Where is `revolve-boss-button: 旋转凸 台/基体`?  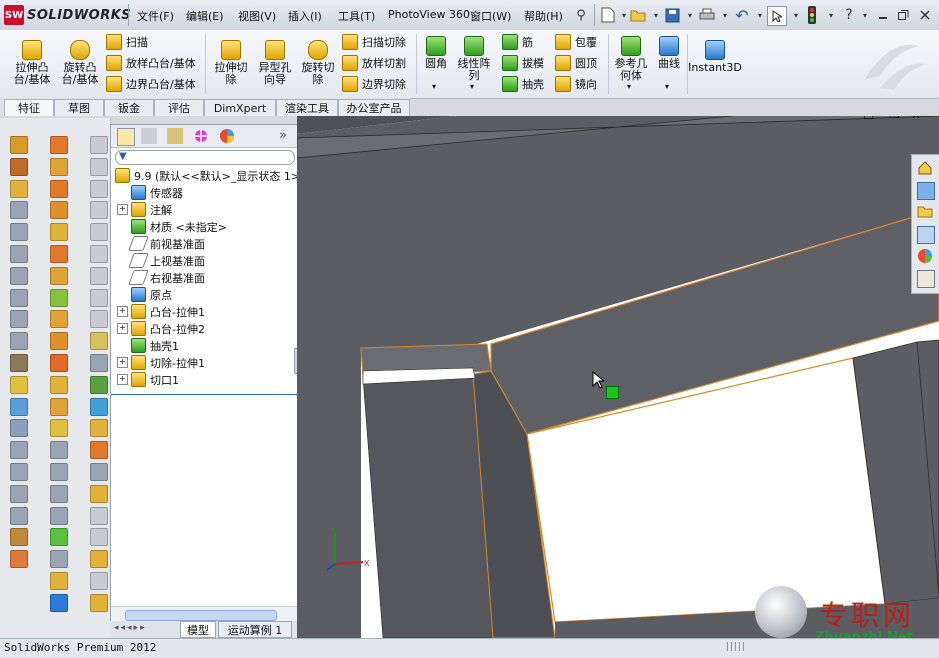 revolve-boss-button: 旋转凸 台/基体 is located at coordinates (80, 63).